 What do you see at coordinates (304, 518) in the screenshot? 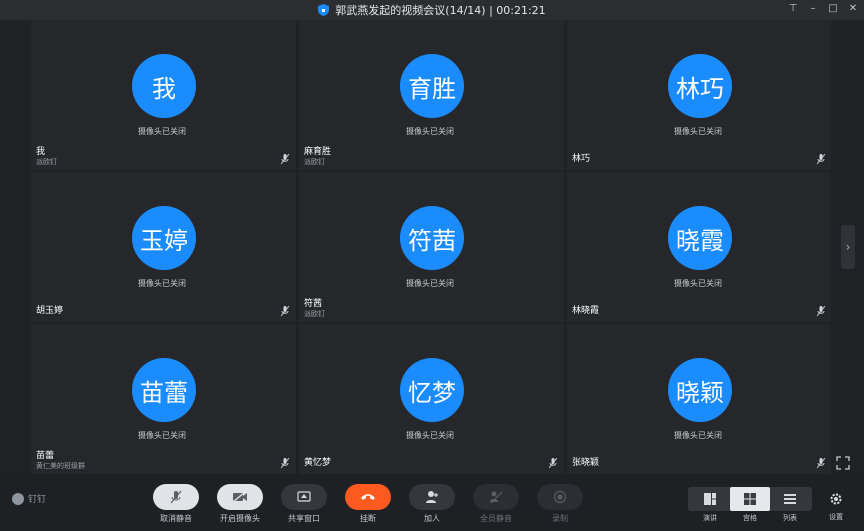
I see `share-window-label: 共享窗口` at bounding box center [304, 518].